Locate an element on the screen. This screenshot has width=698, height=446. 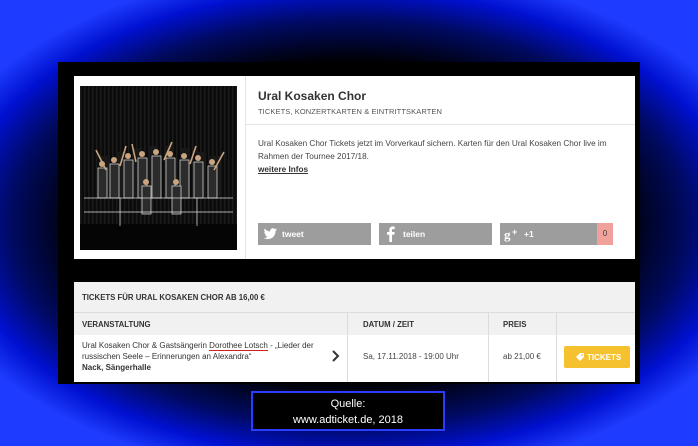
more-info-link: weitere Infos is located at coordinates (283, 169).